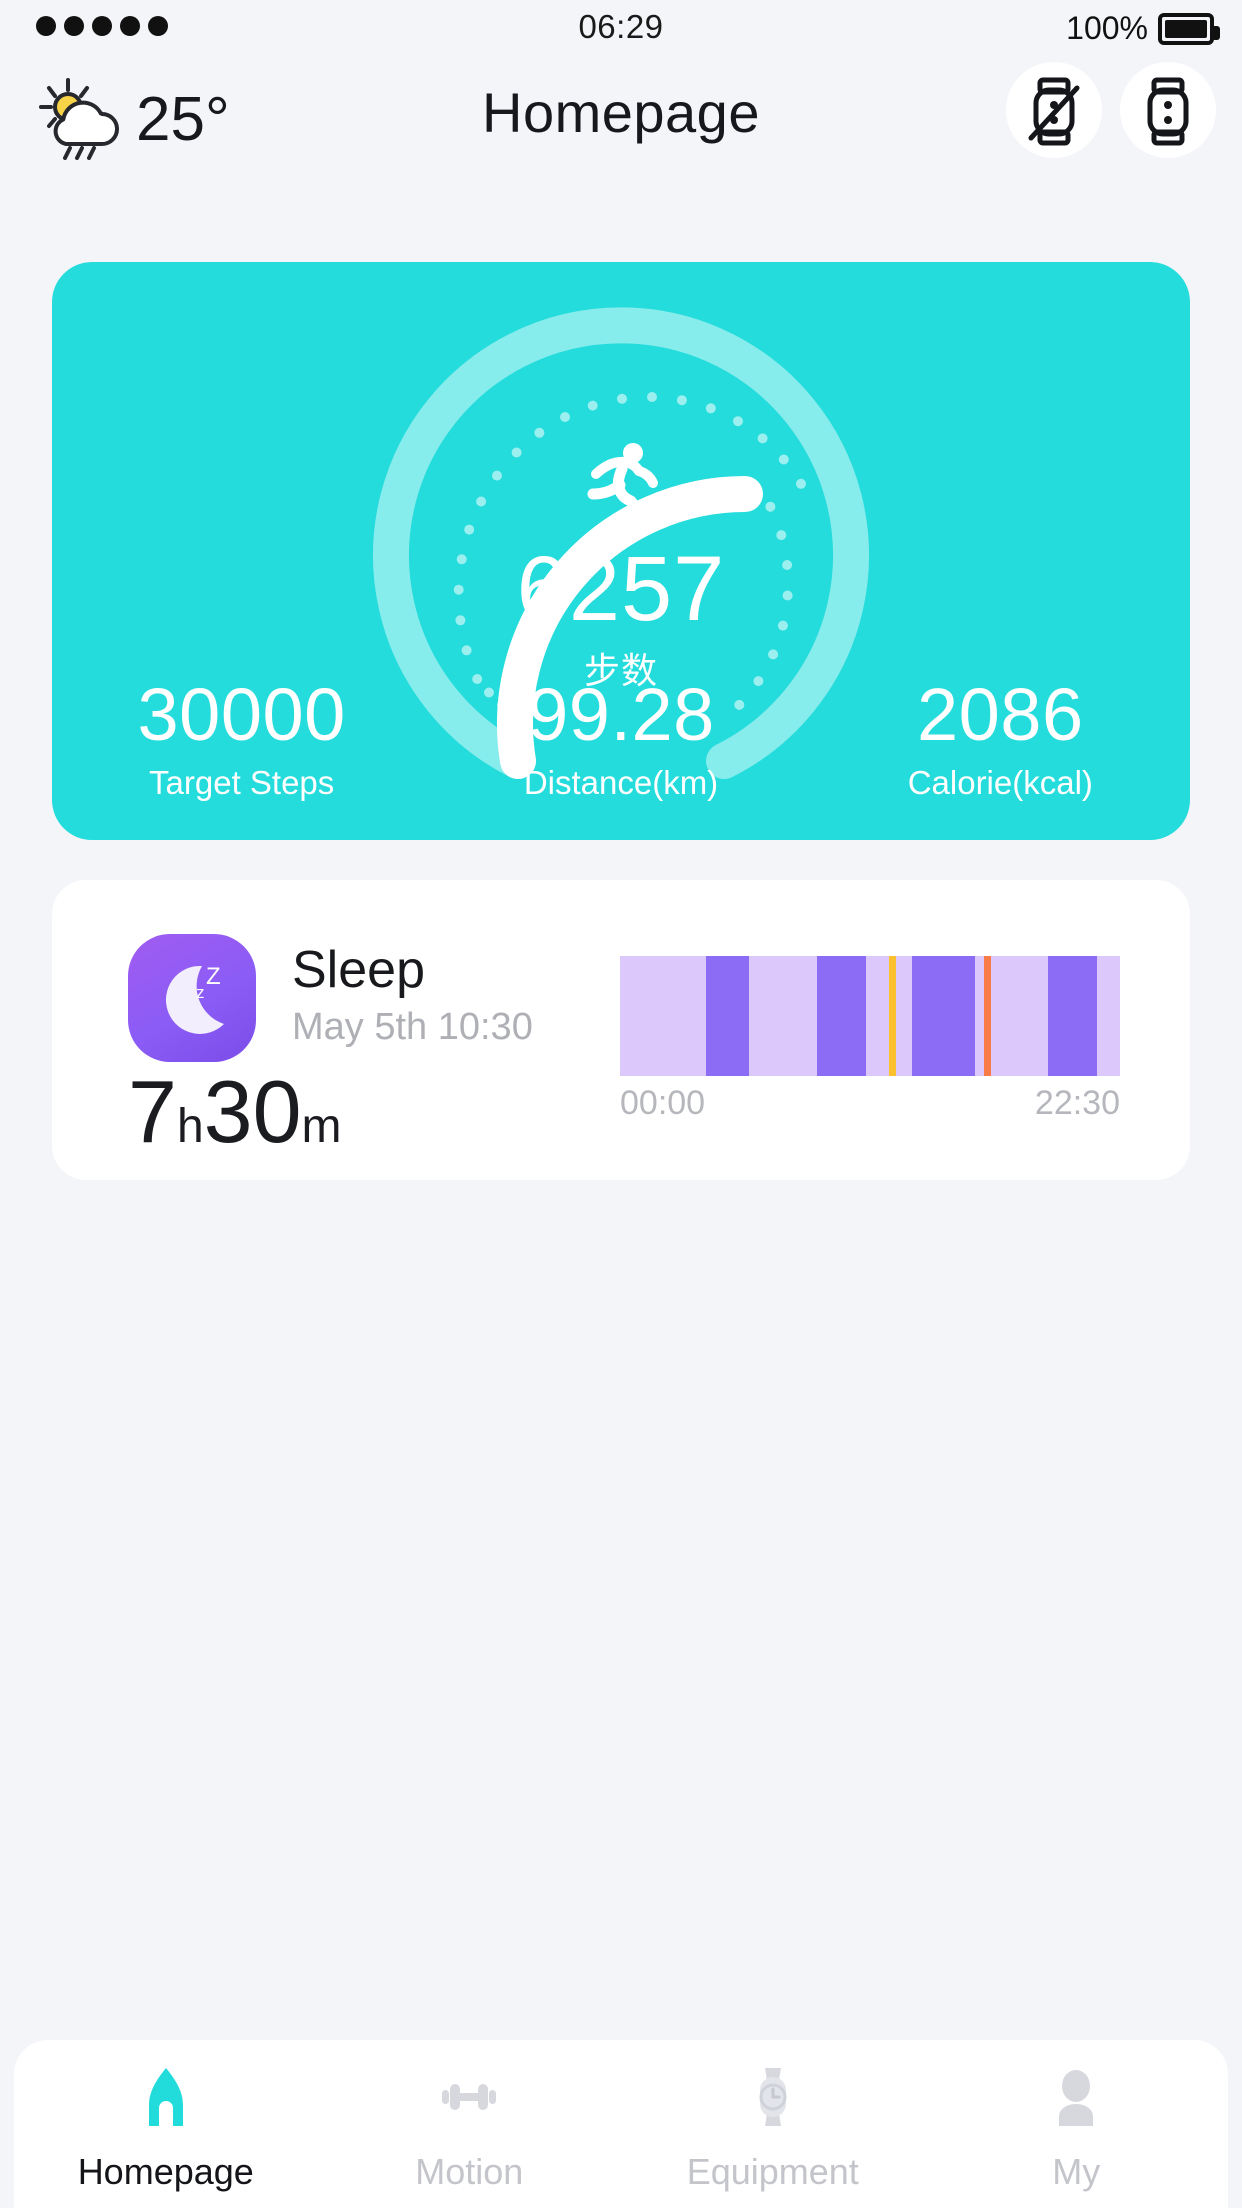 Image resolution: width=1242 pixels, height=2208 pixels. I want to click on bottom-tab-bar: Homepage Motion Equipment My, so click(621, 2124).